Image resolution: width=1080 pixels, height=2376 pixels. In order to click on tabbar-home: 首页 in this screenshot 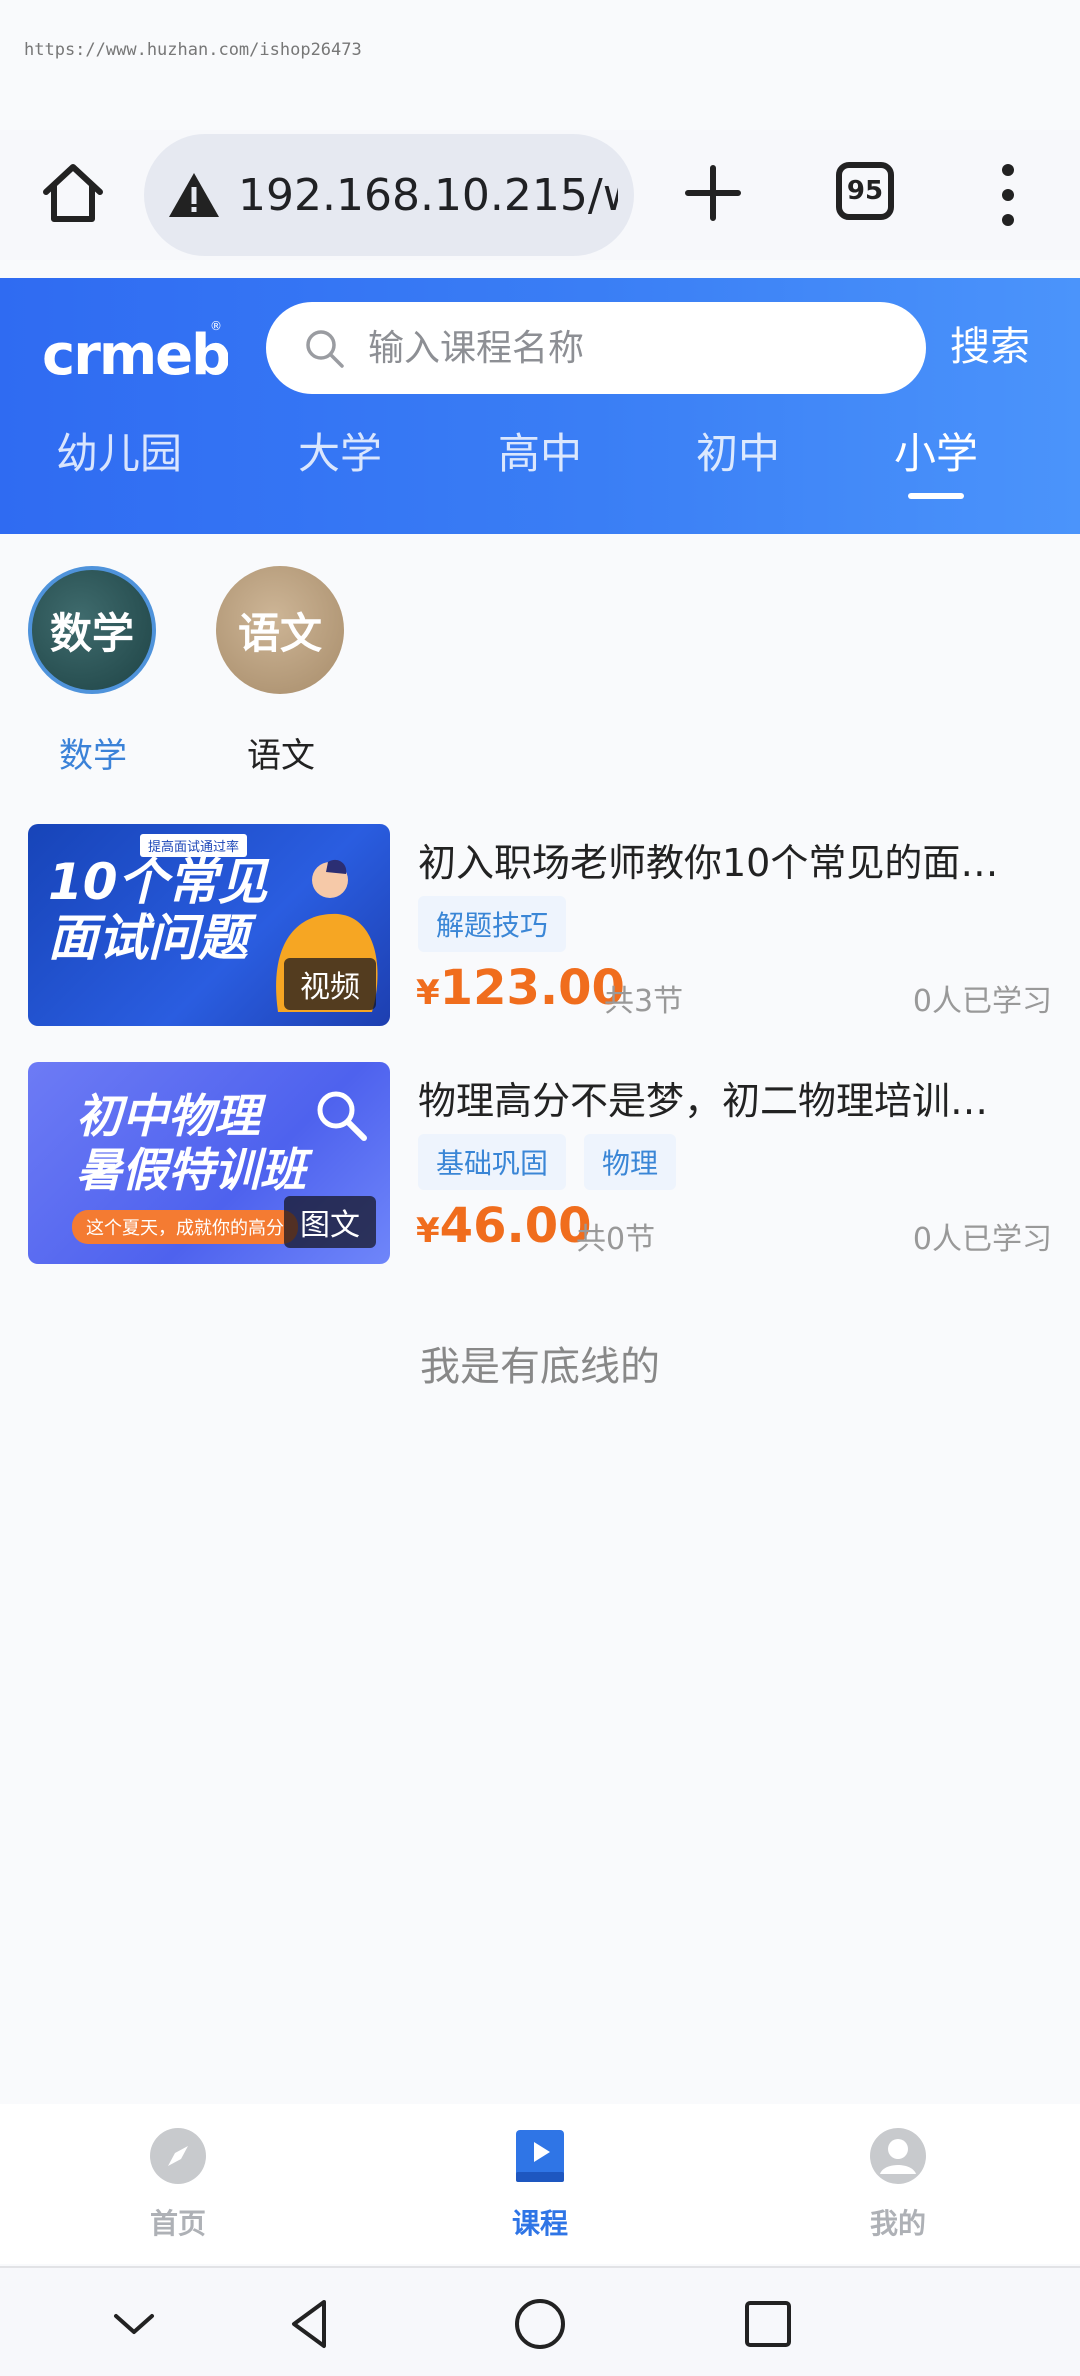, I will do `click(178, 2184)`.